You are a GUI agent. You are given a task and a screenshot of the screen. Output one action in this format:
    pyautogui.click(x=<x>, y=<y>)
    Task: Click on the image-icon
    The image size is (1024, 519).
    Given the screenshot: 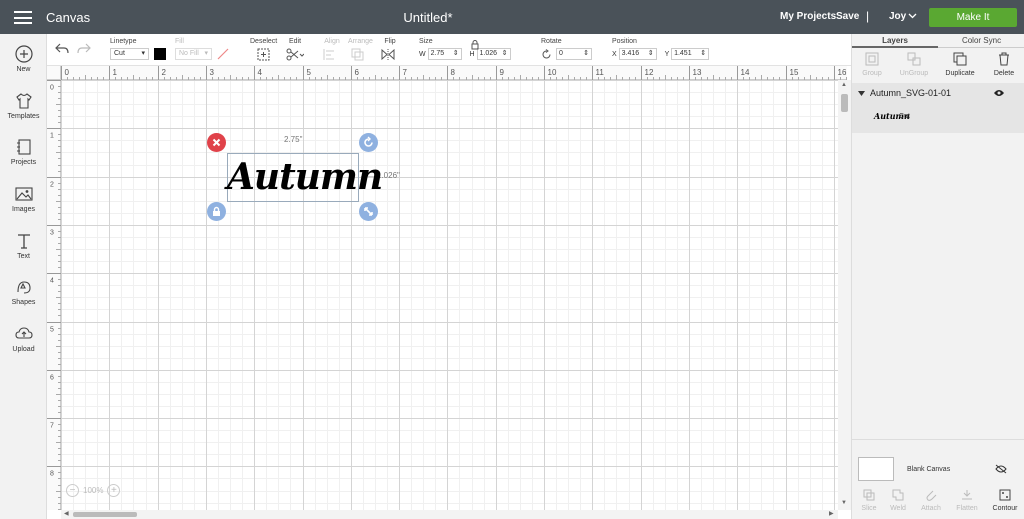 What is the action you would take?
    pyautogui.click(x=23, y=194)
    